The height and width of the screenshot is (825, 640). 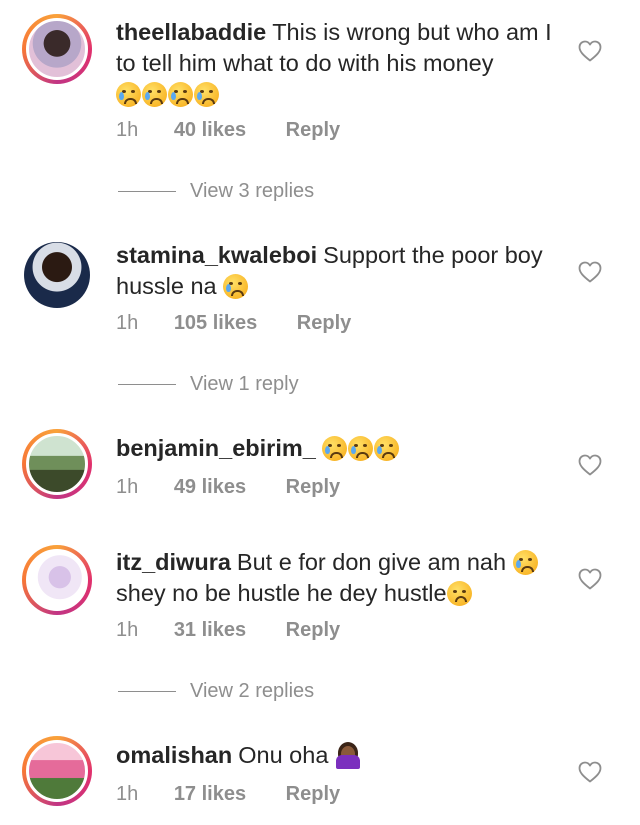 I want to click on comment-body-continued: shey no be hustle he dey hustle, so click(x=281, y=593).